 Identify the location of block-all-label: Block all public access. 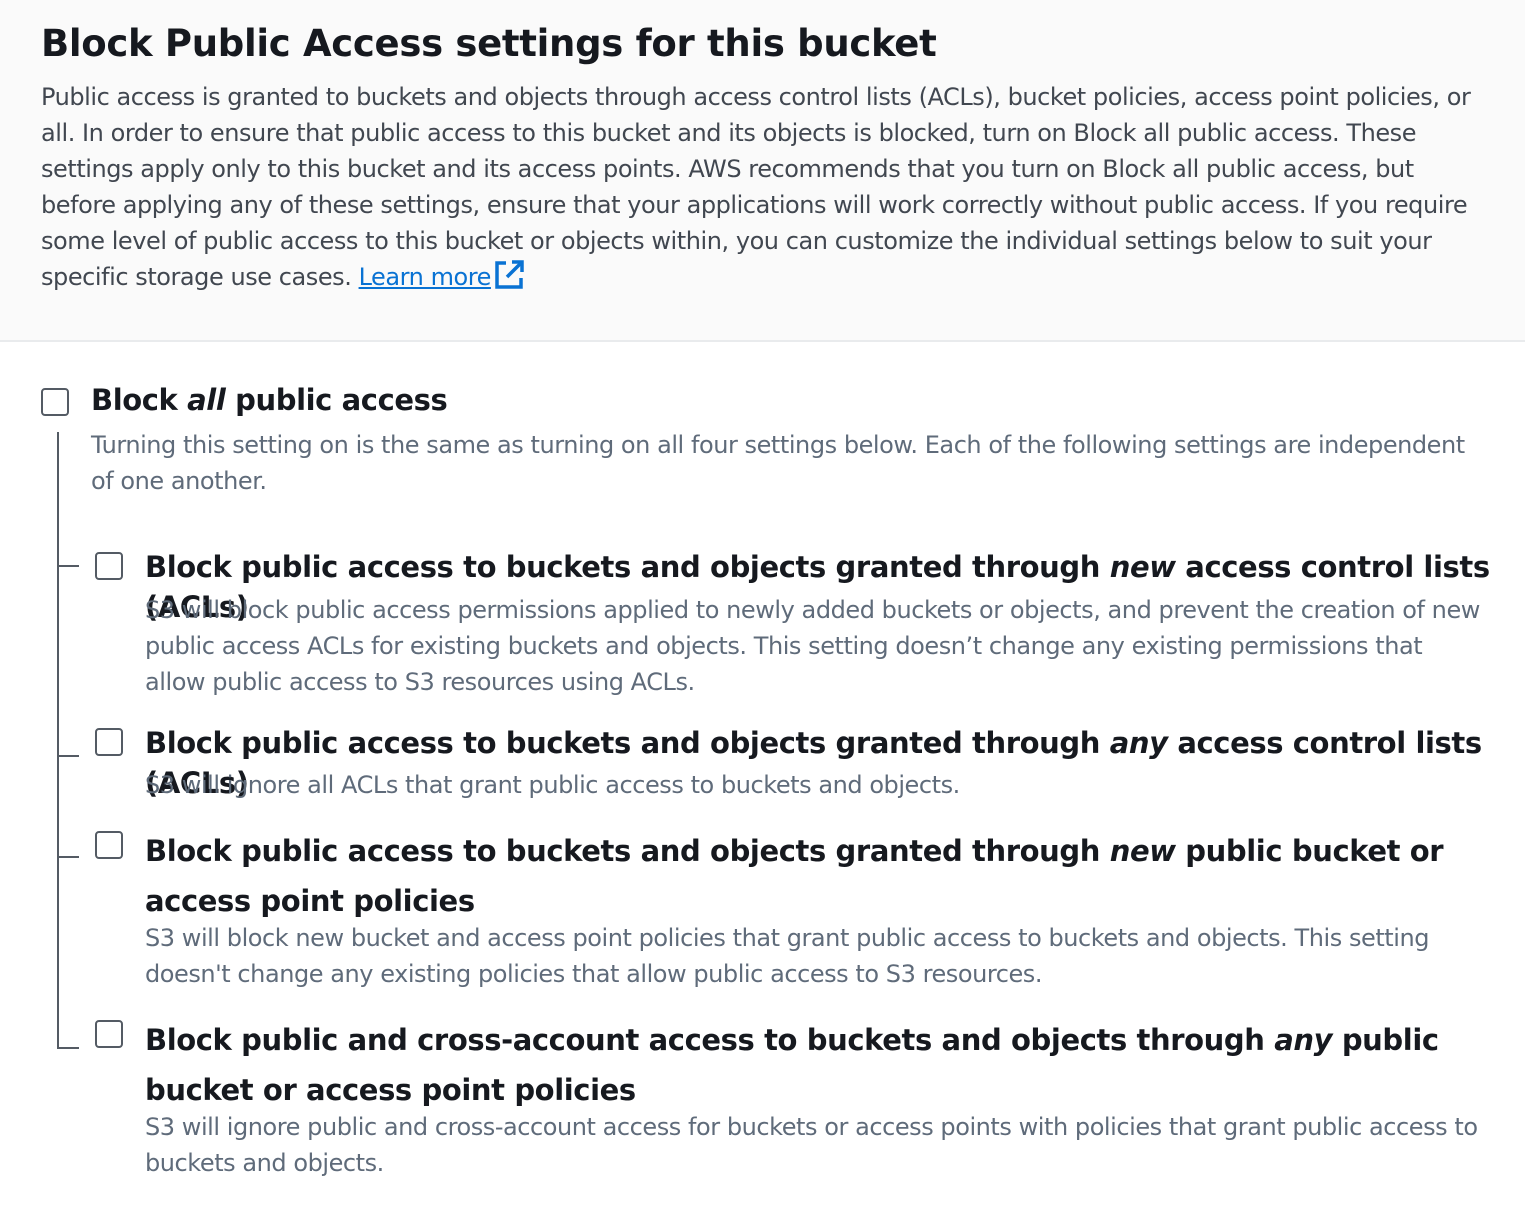
(269, 400).